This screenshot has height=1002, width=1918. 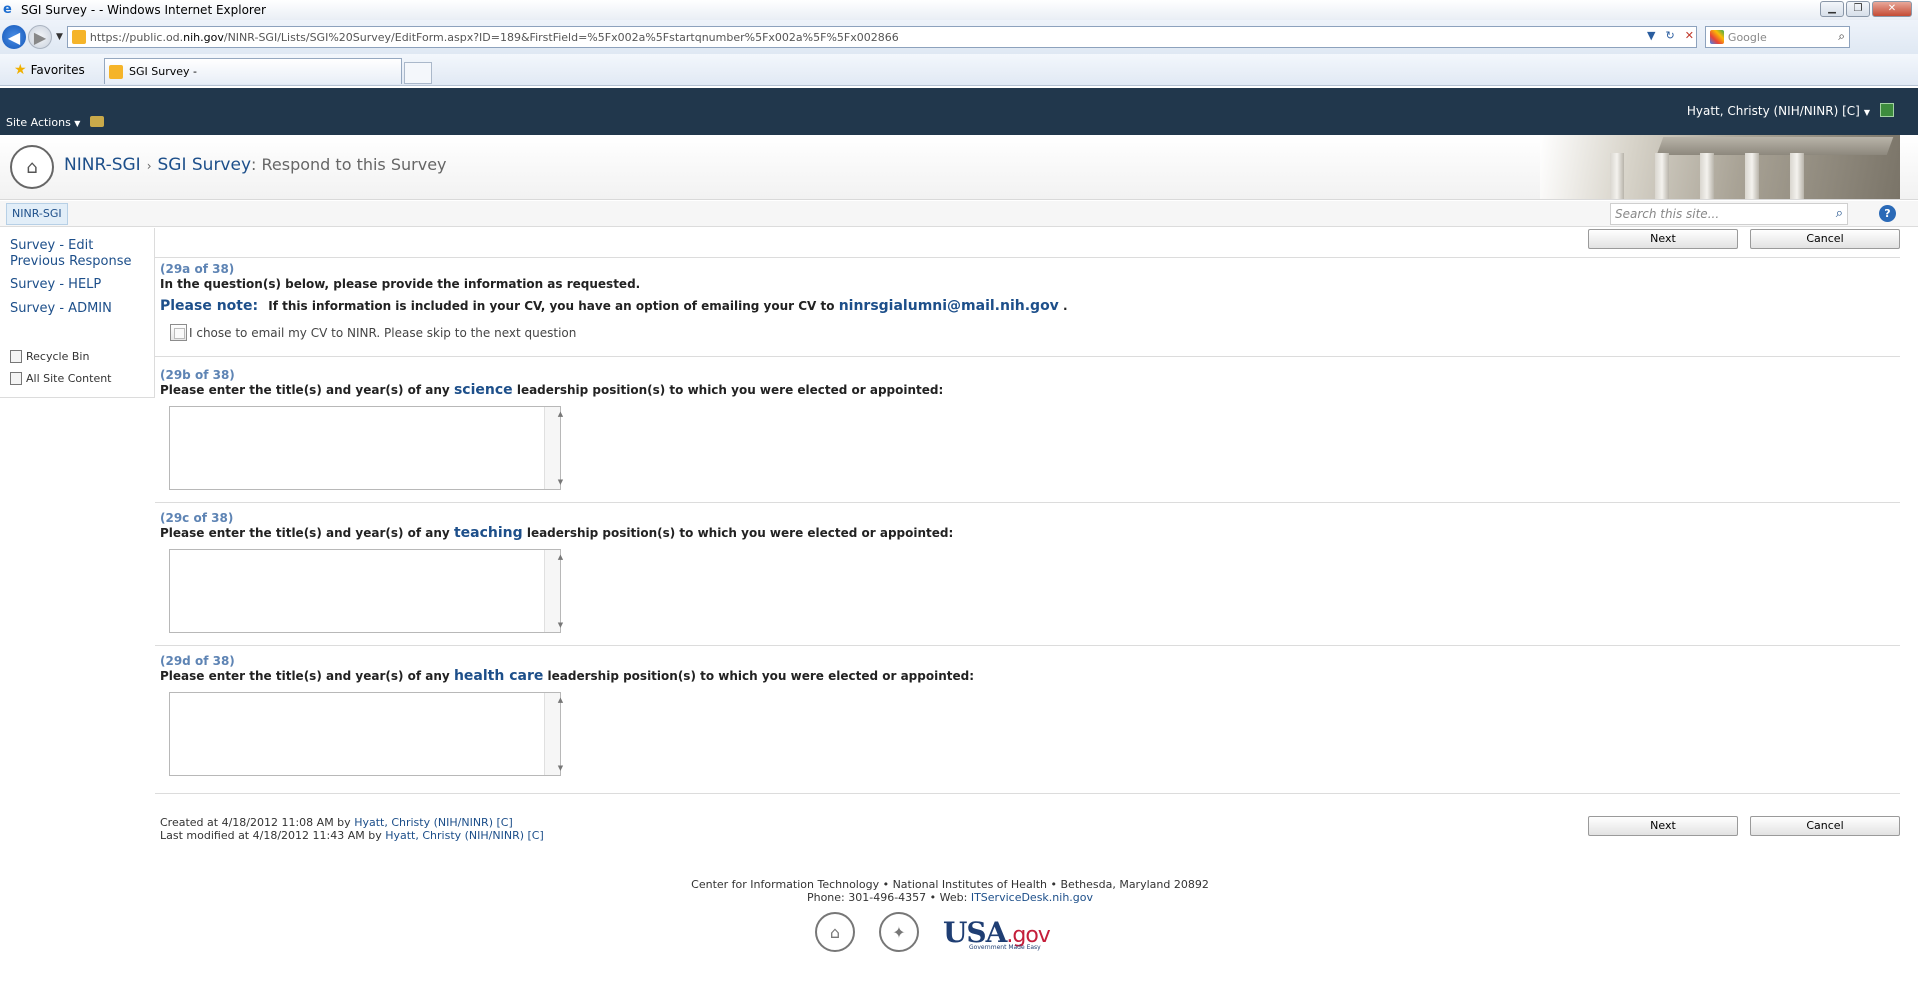 I want to click on question-number: (29d of 38), so click(x=197, y=661).